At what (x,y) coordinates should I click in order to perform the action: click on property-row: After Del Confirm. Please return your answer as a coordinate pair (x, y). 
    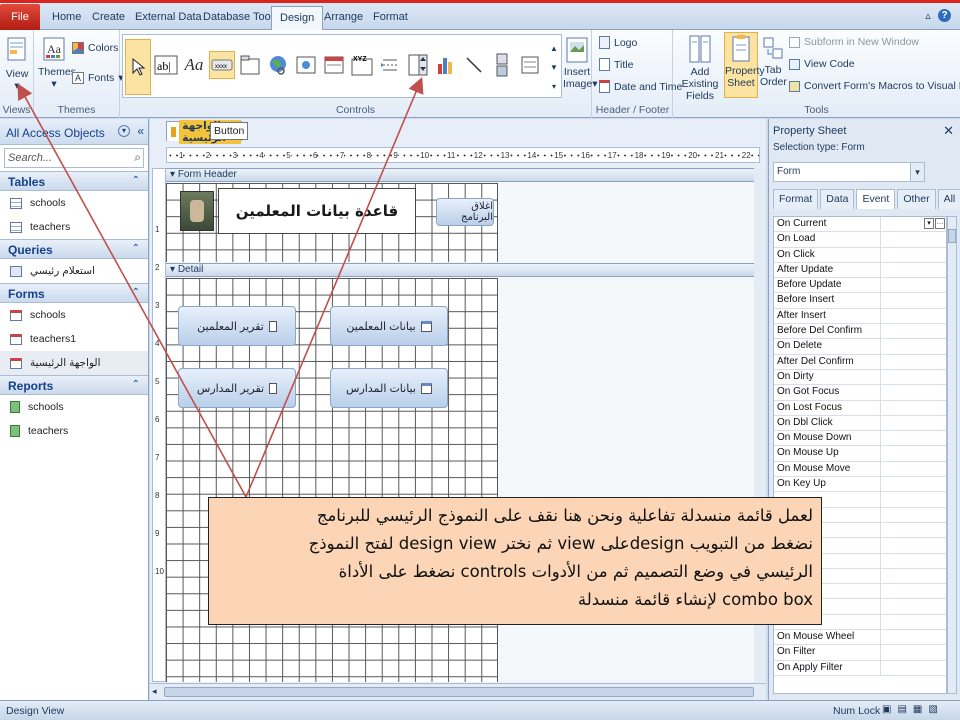
    Looking at the image, I should click on (860, 362).